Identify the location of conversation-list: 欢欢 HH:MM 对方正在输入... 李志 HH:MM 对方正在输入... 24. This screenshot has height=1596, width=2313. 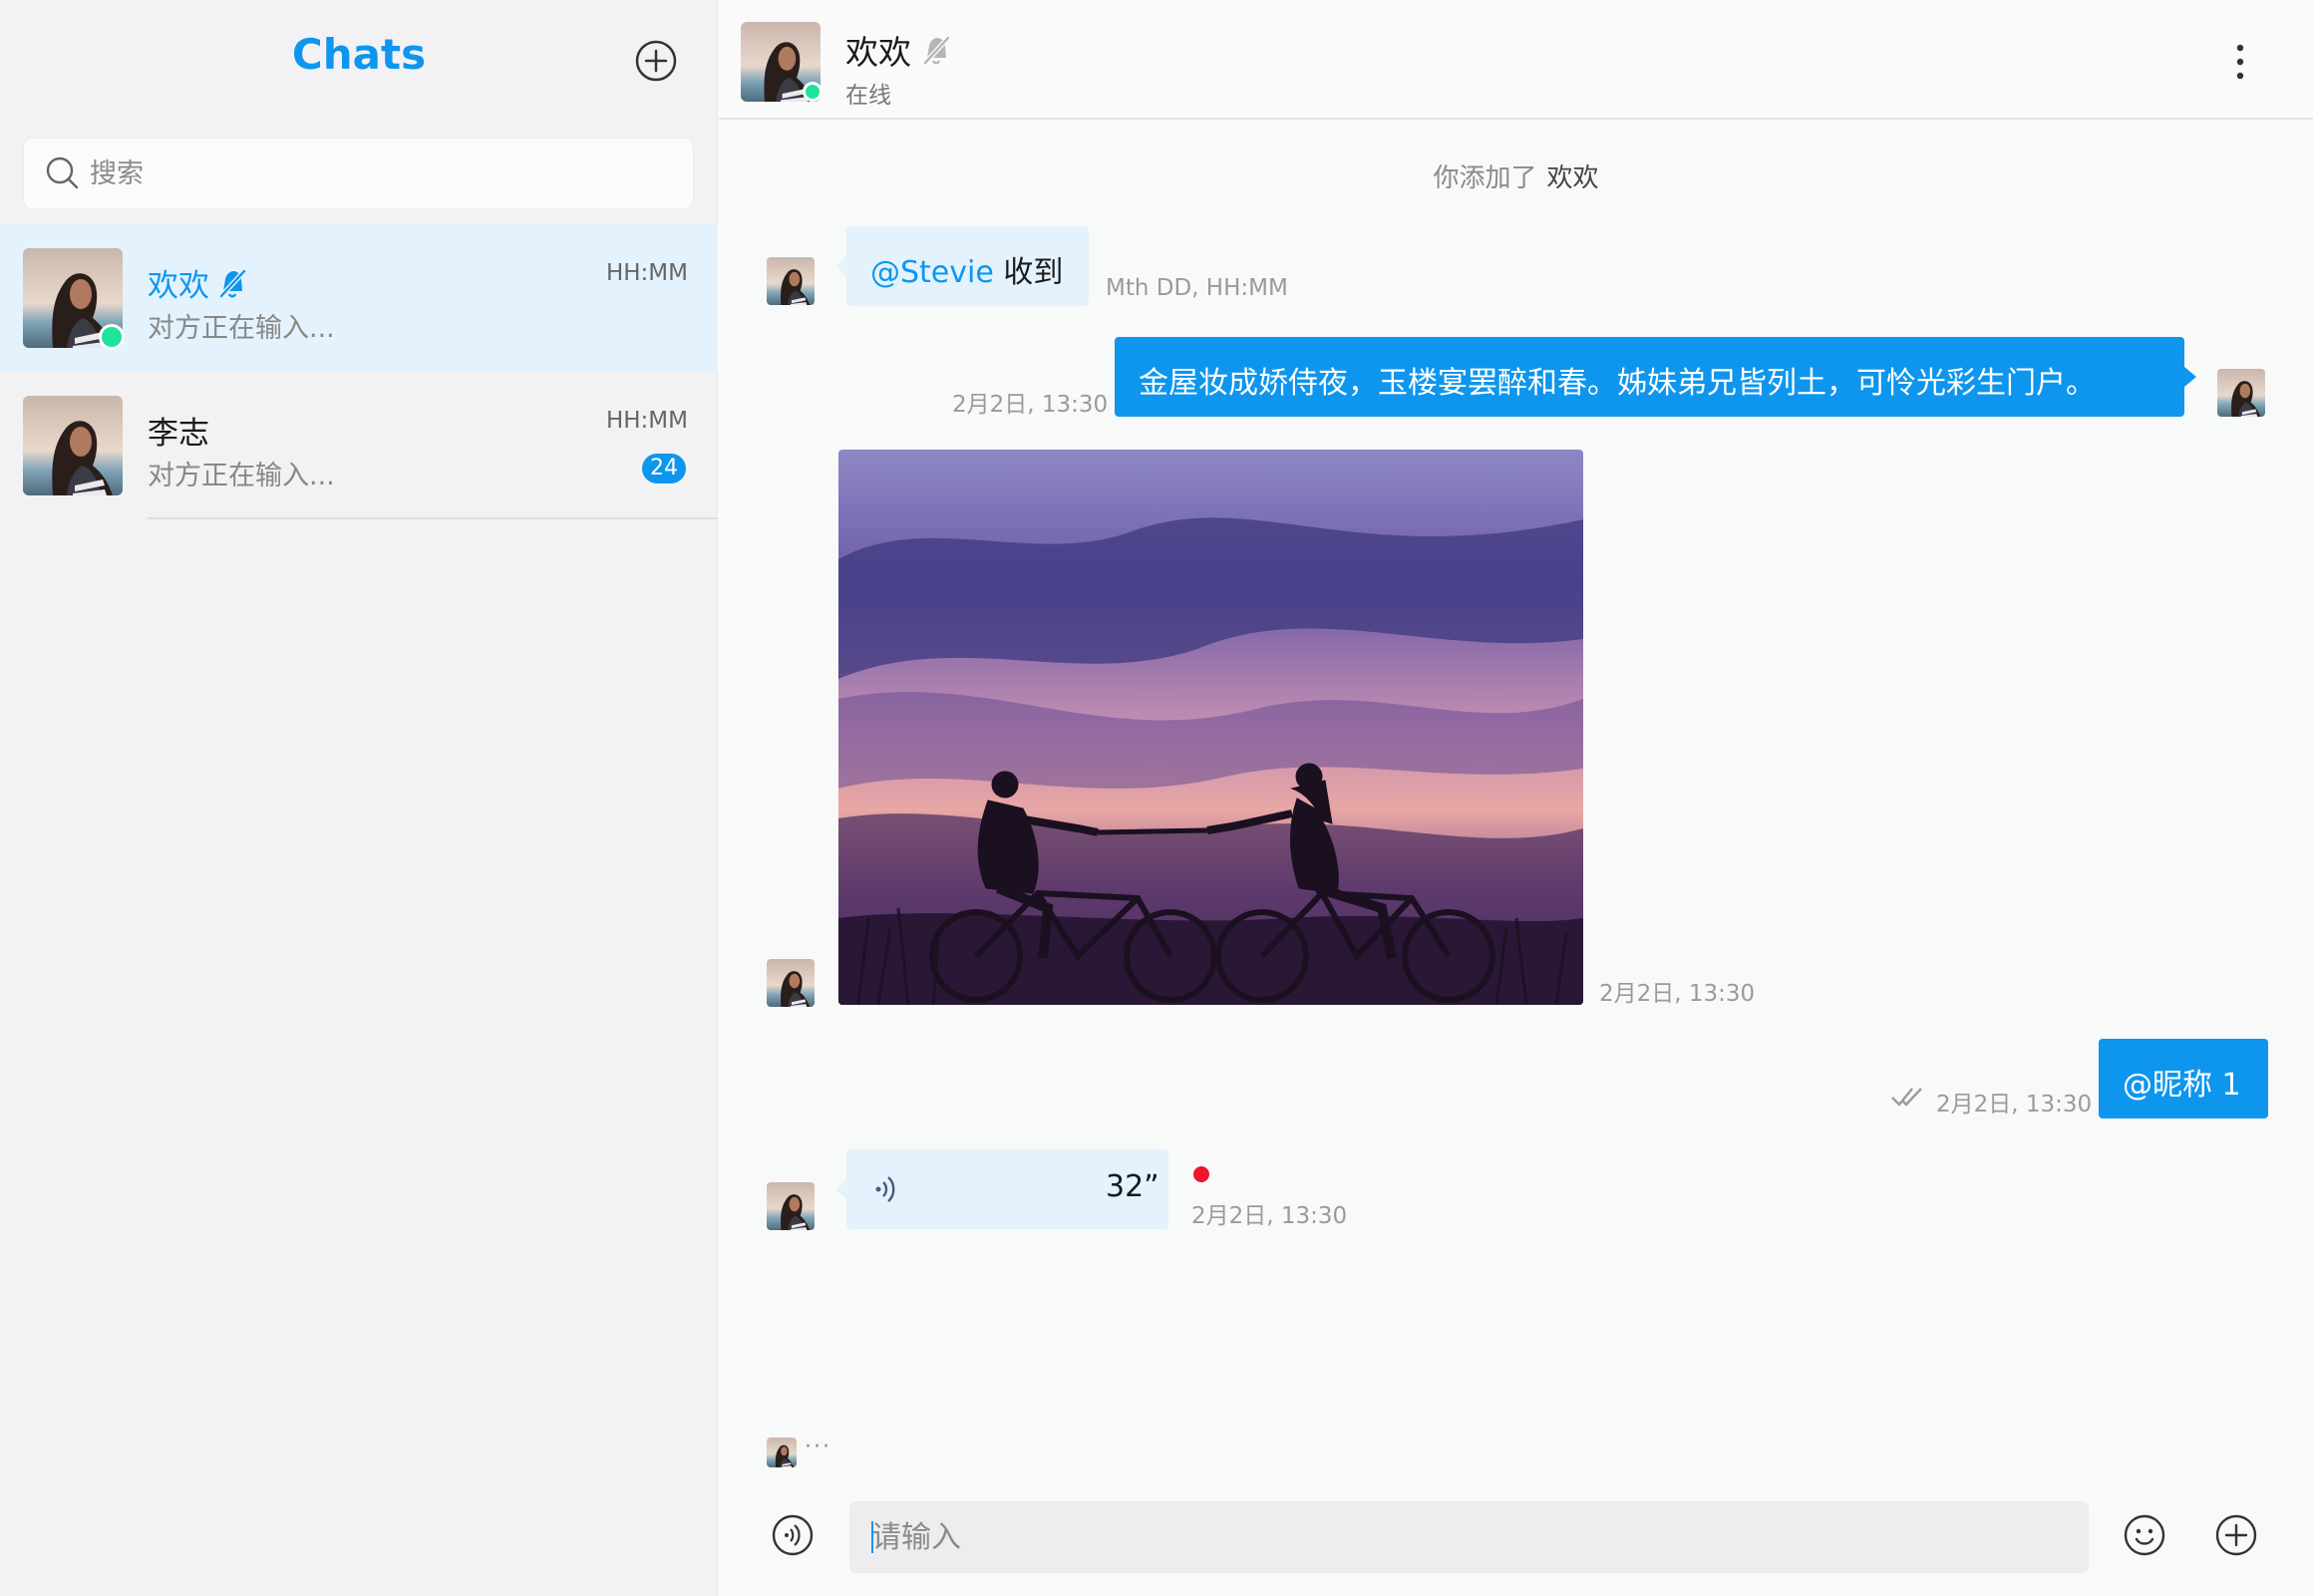
(359, 371).